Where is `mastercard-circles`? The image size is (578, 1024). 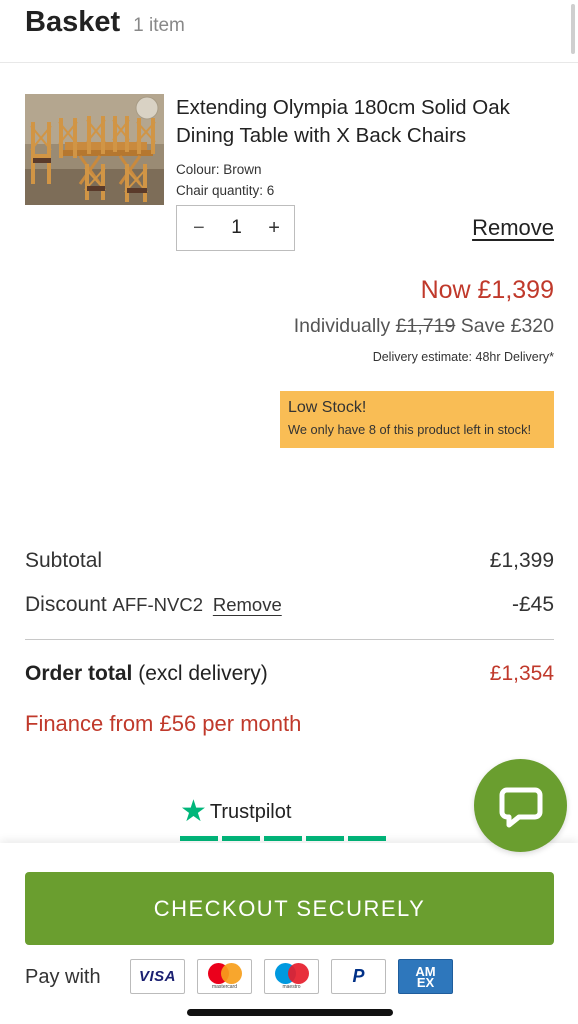
mastercard-circles is located at coordinates (224, 973).